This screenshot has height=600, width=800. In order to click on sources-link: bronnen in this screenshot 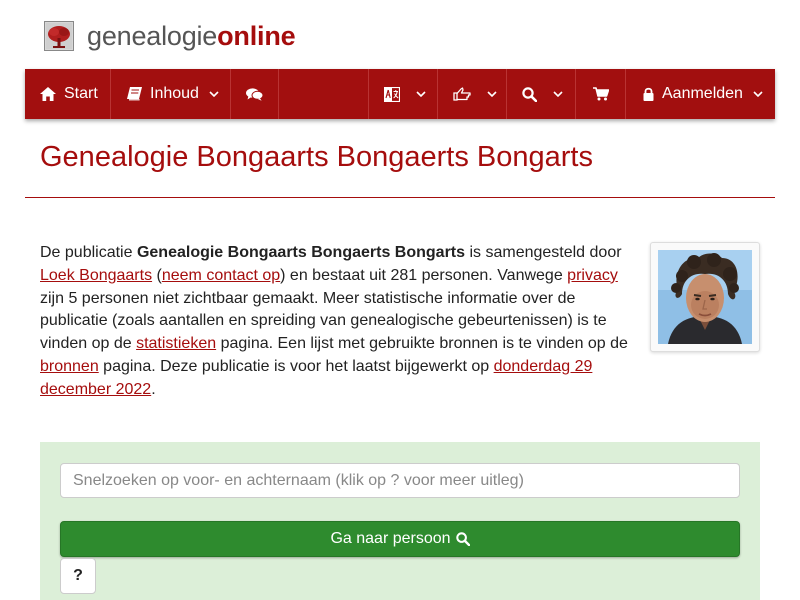, I will do `click(69, 366)`.